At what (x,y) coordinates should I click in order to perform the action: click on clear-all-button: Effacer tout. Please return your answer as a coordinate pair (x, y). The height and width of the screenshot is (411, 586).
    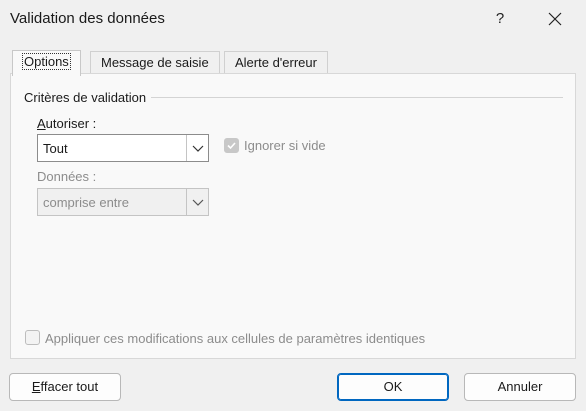
    Looking at the image, I should click on (65, 387).